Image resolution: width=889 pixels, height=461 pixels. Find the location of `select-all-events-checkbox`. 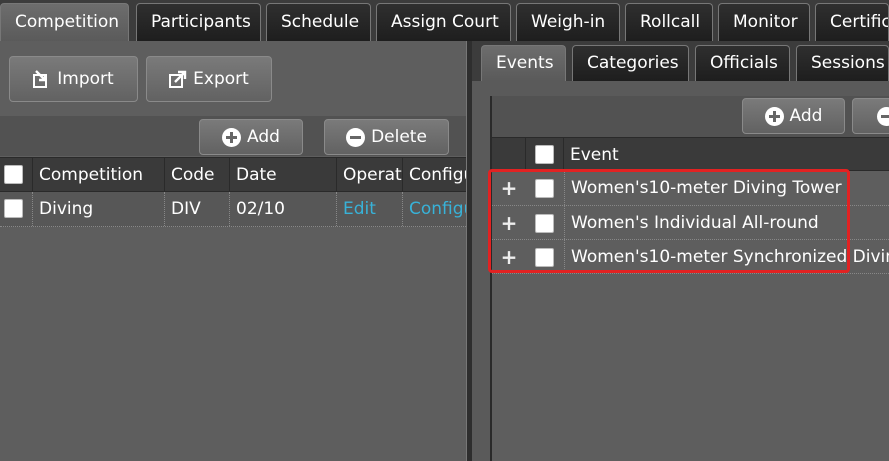

select-all-events-checkbox is located at coordinates (544, 154).